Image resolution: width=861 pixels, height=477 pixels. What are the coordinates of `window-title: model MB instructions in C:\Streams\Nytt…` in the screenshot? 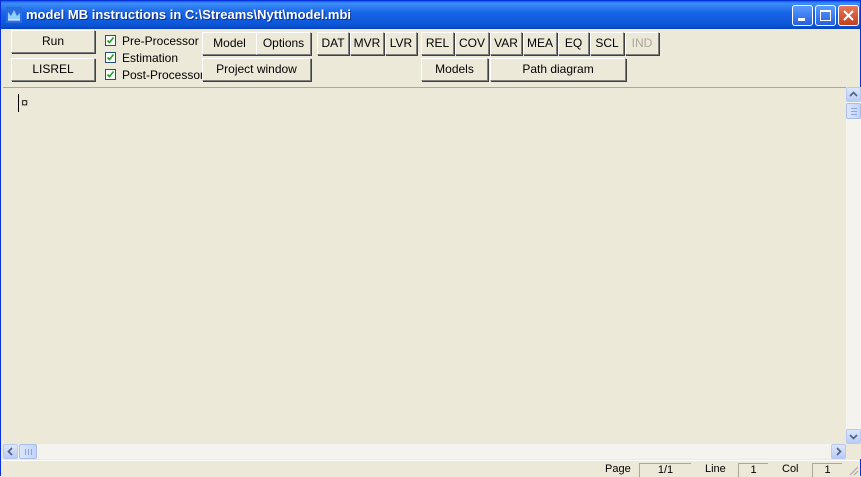 It's located at (189, 14).